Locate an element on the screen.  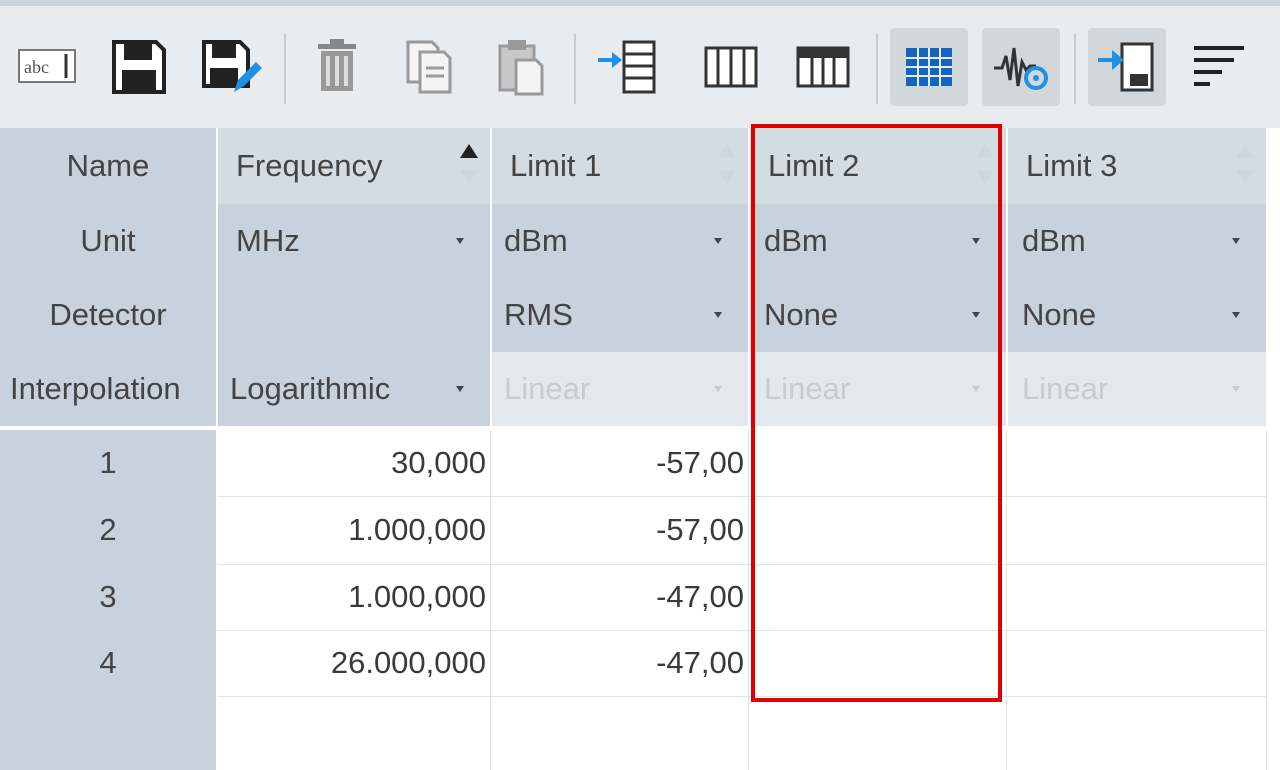
cell-limit-1-empty is located at coordinates (620, 733).